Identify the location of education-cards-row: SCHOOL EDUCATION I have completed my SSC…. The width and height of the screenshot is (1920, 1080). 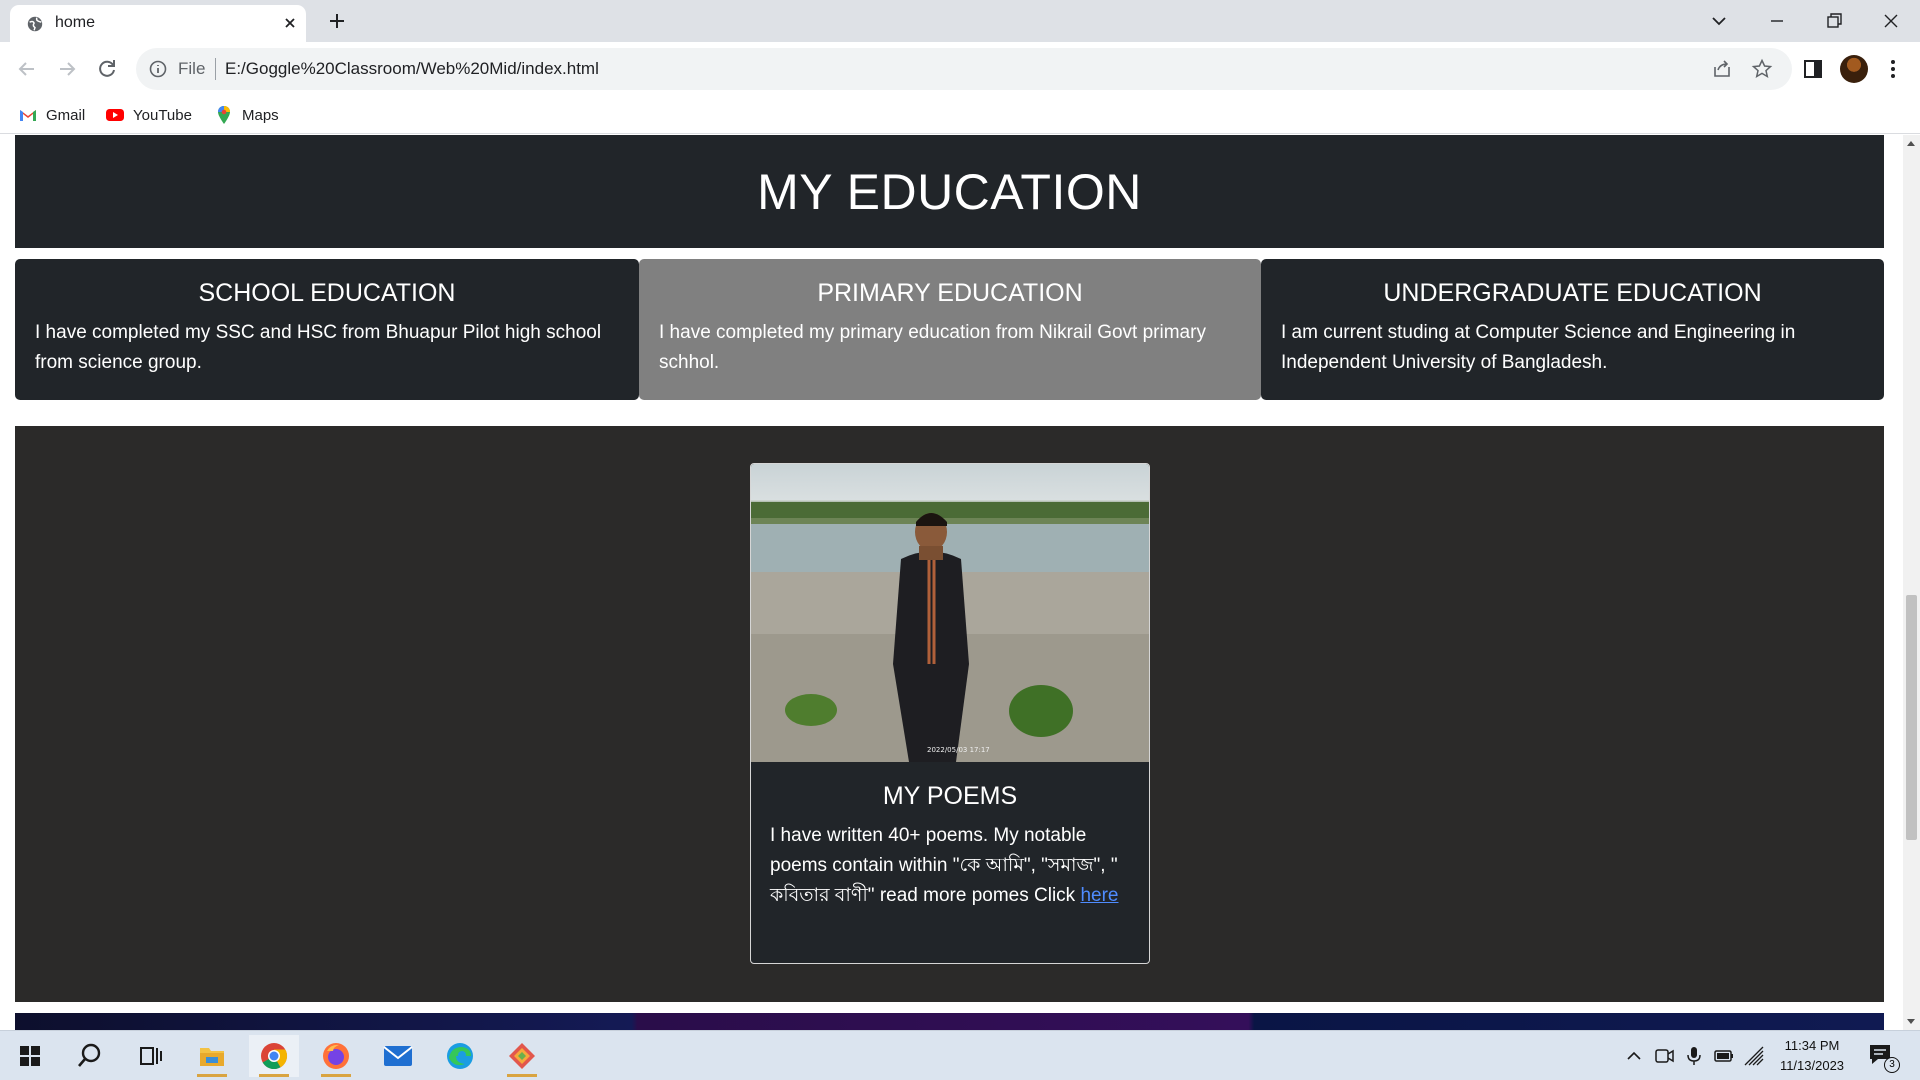
(949, 329).